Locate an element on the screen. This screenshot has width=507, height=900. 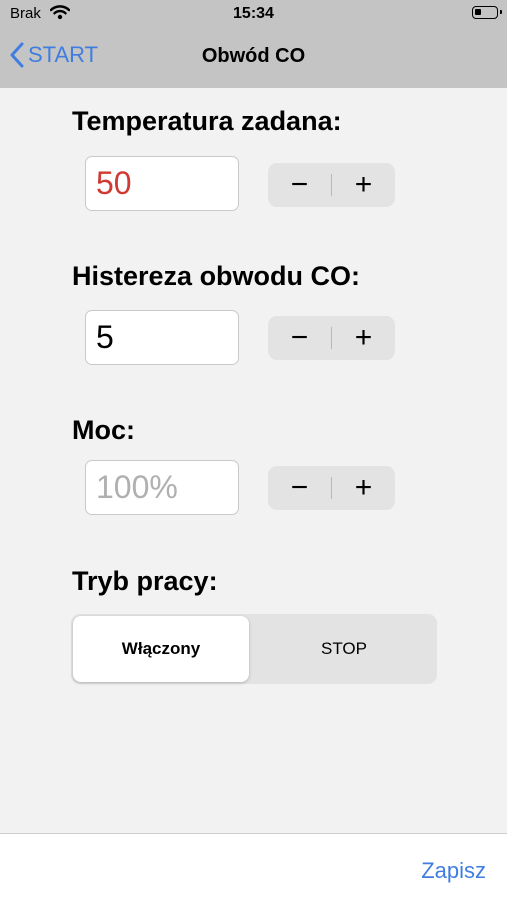
power-stepper: − + is located at coordinates (331, 488).